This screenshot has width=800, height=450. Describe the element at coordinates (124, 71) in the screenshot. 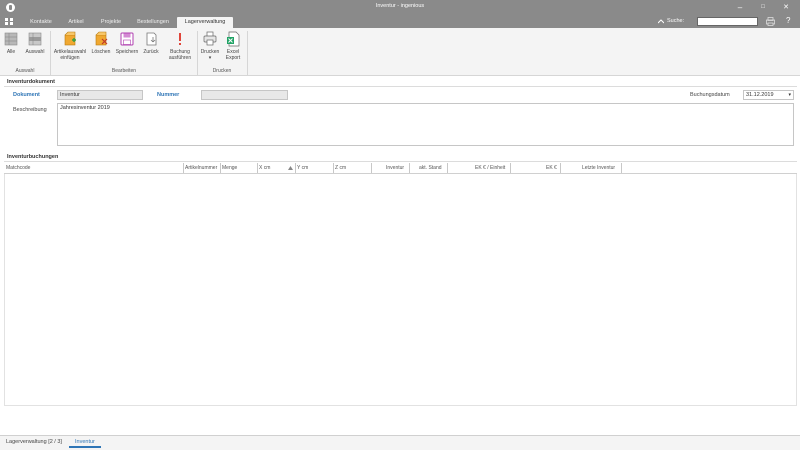

I see `group-label-bearbeiten: Bearbeiten` at that location.